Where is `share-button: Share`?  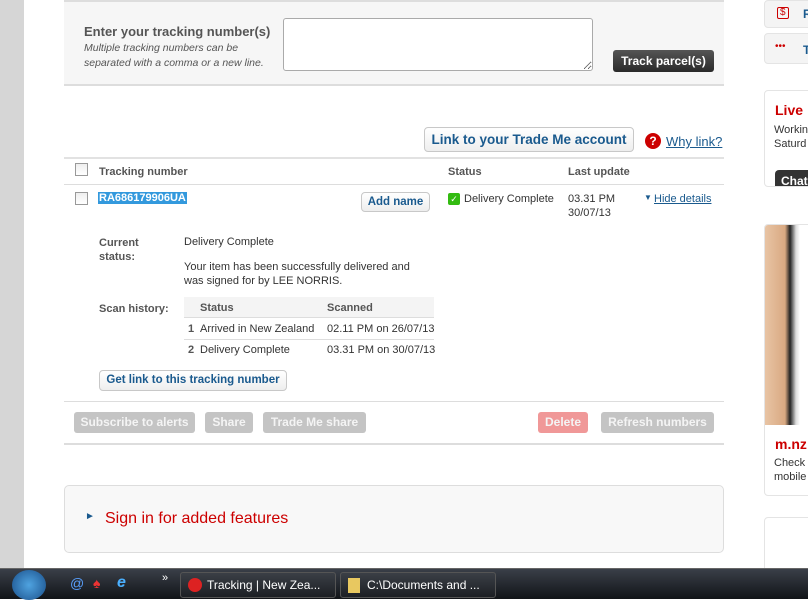 share-button: Share is located at coordinates (229, 422).